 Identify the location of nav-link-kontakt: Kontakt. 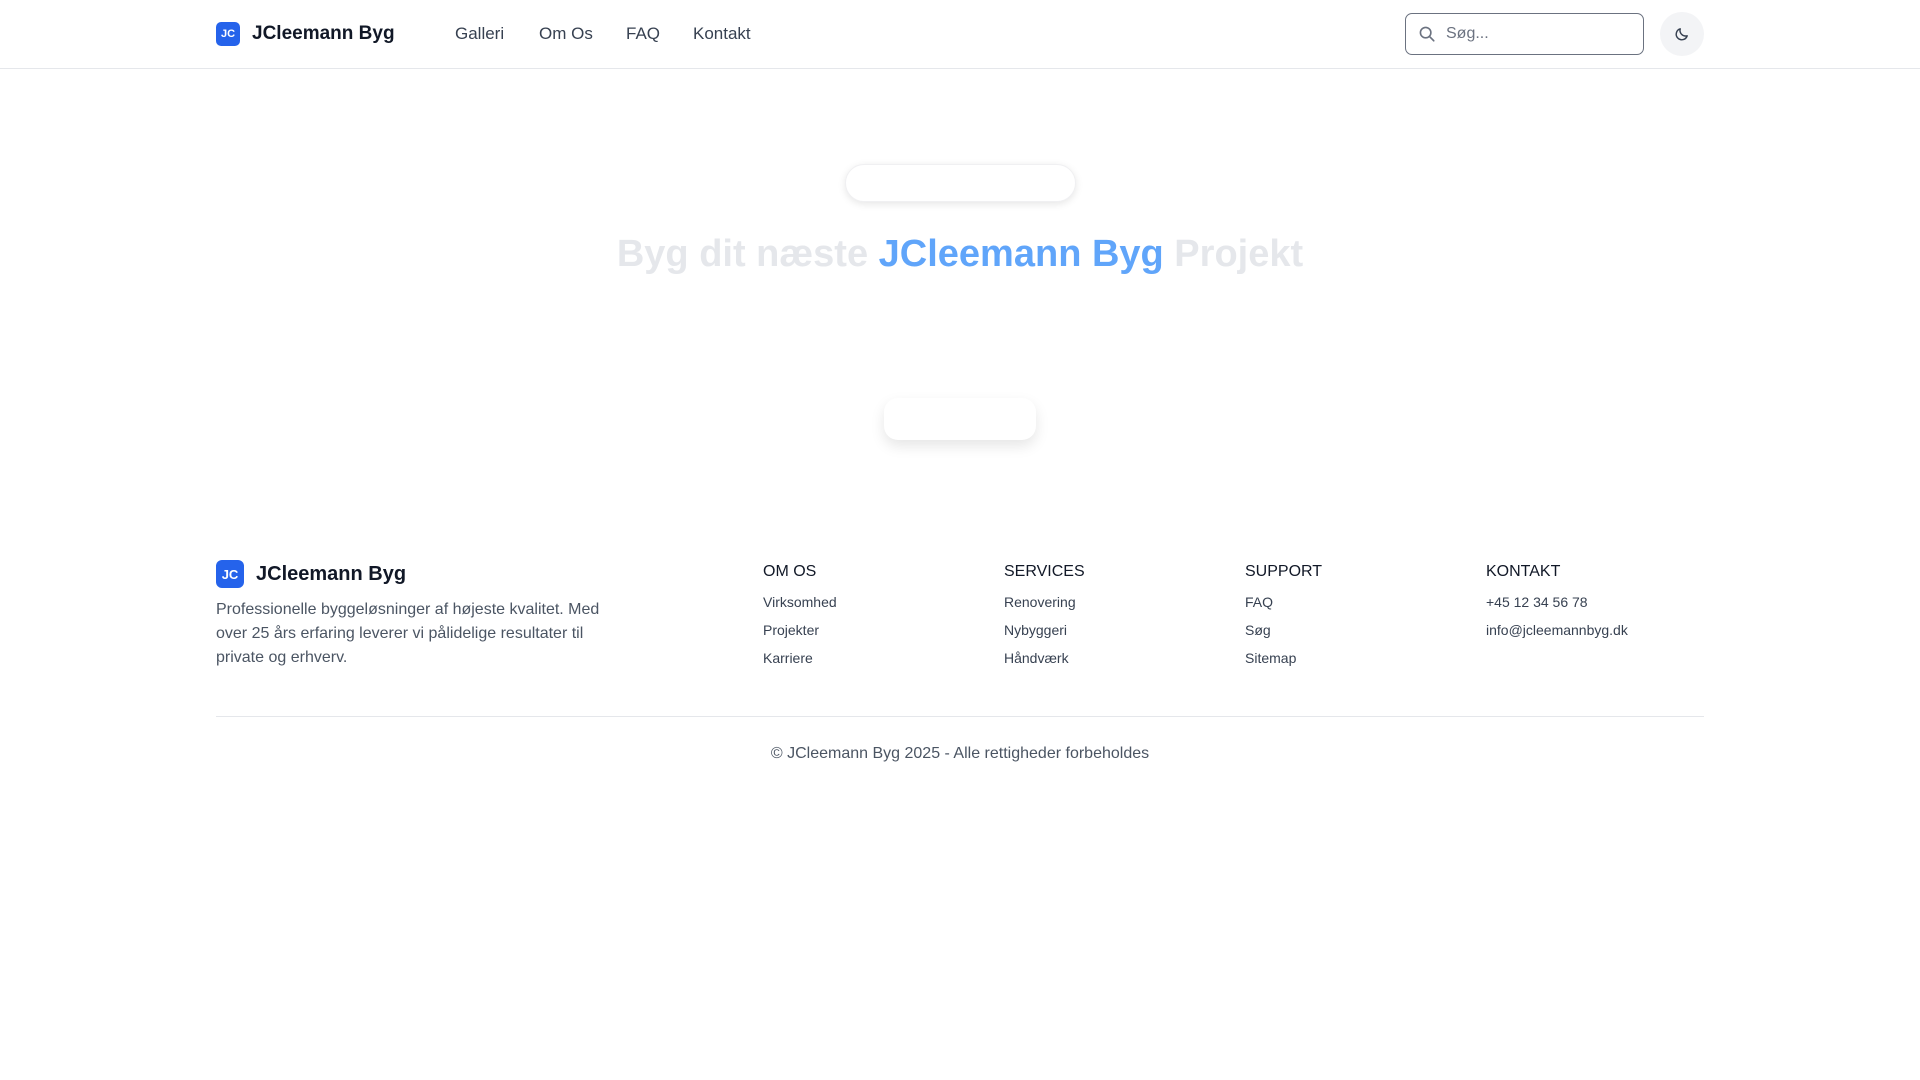
(722, 34).